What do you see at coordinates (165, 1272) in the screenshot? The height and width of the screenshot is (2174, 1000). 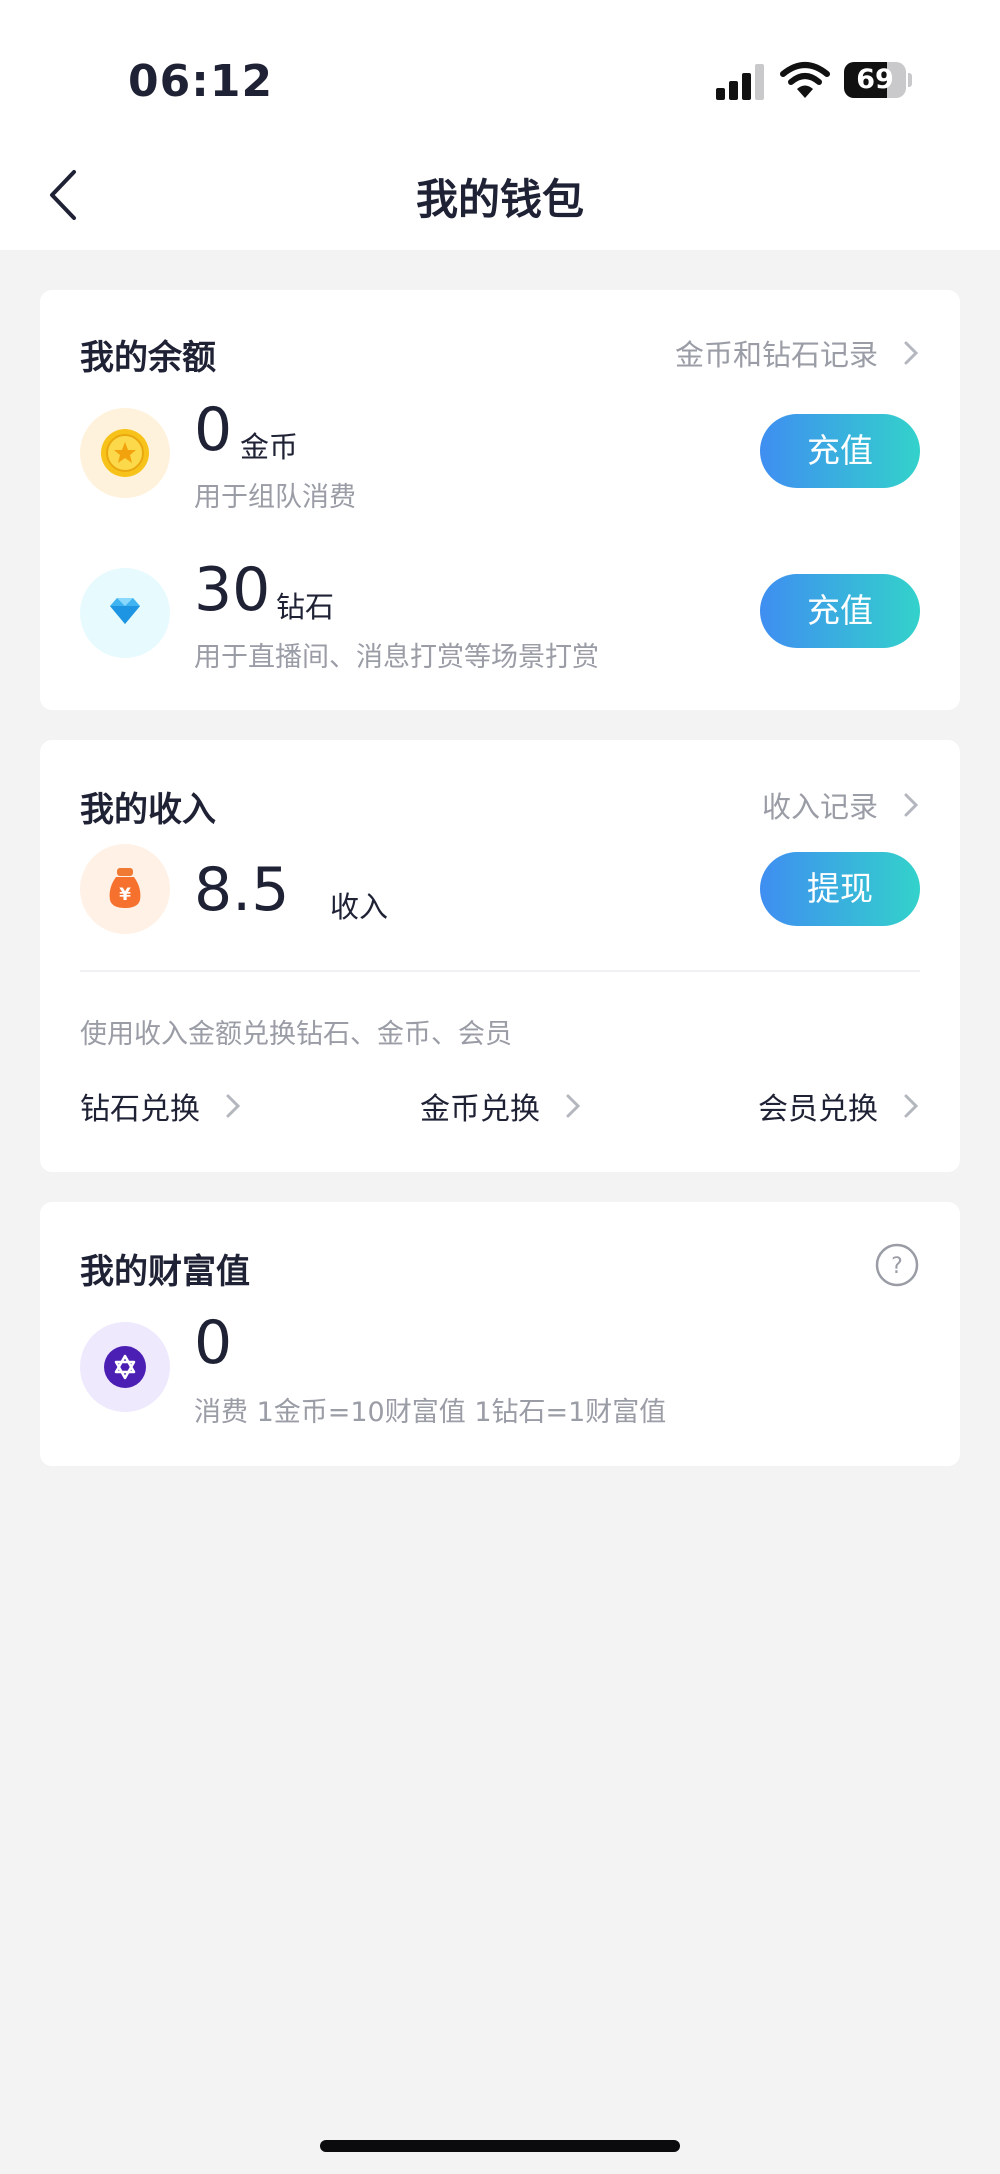 I see `wealth-title: 我的财富值` at bounding box center [165, 1272].